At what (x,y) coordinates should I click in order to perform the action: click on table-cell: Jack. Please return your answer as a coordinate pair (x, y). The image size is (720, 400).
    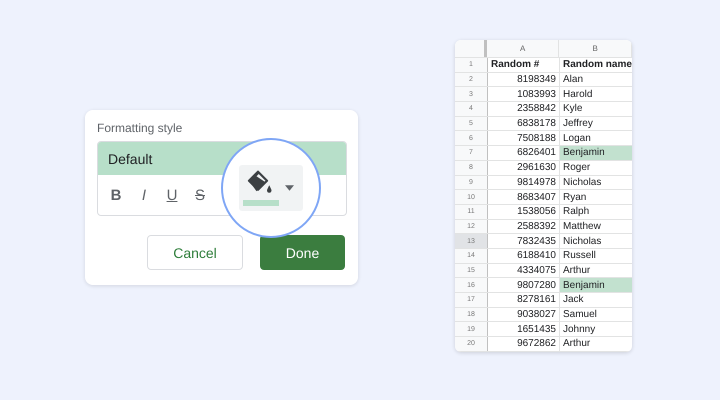
    Looking at the image, I should click on (596, 300).